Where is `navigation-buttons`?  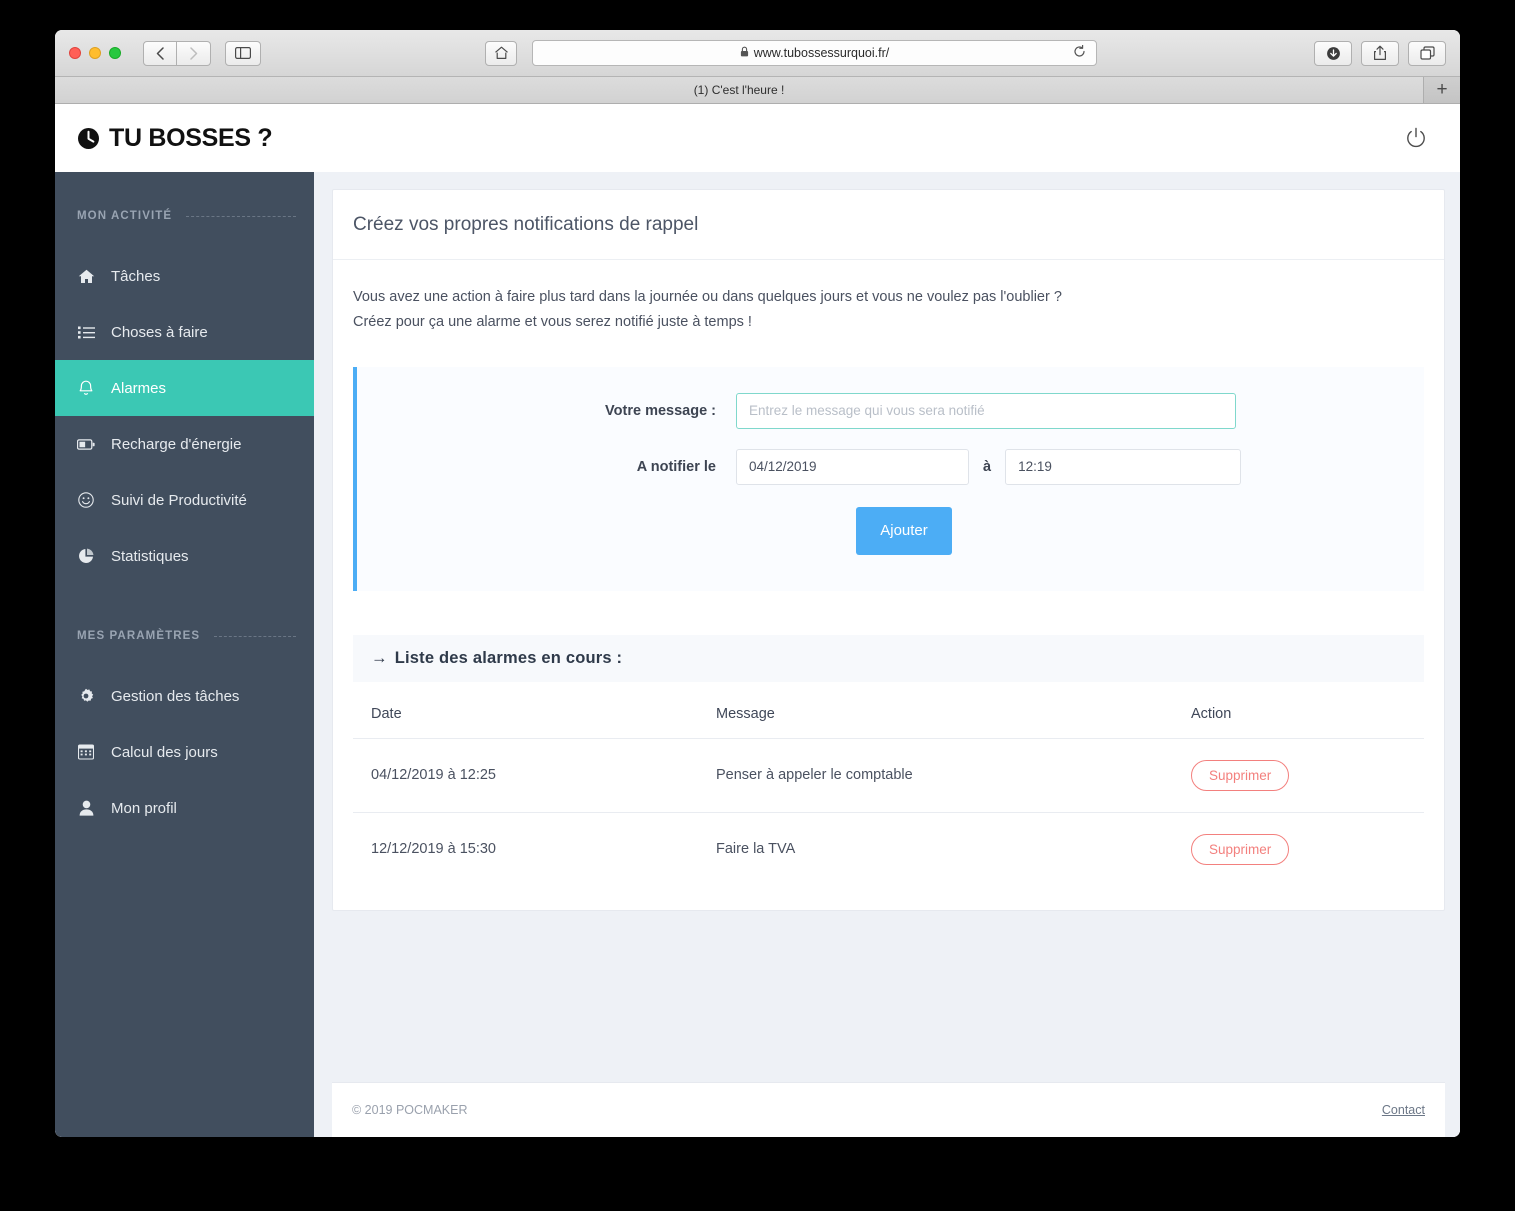 navigation-buttons is located at coordinates (177, 53).